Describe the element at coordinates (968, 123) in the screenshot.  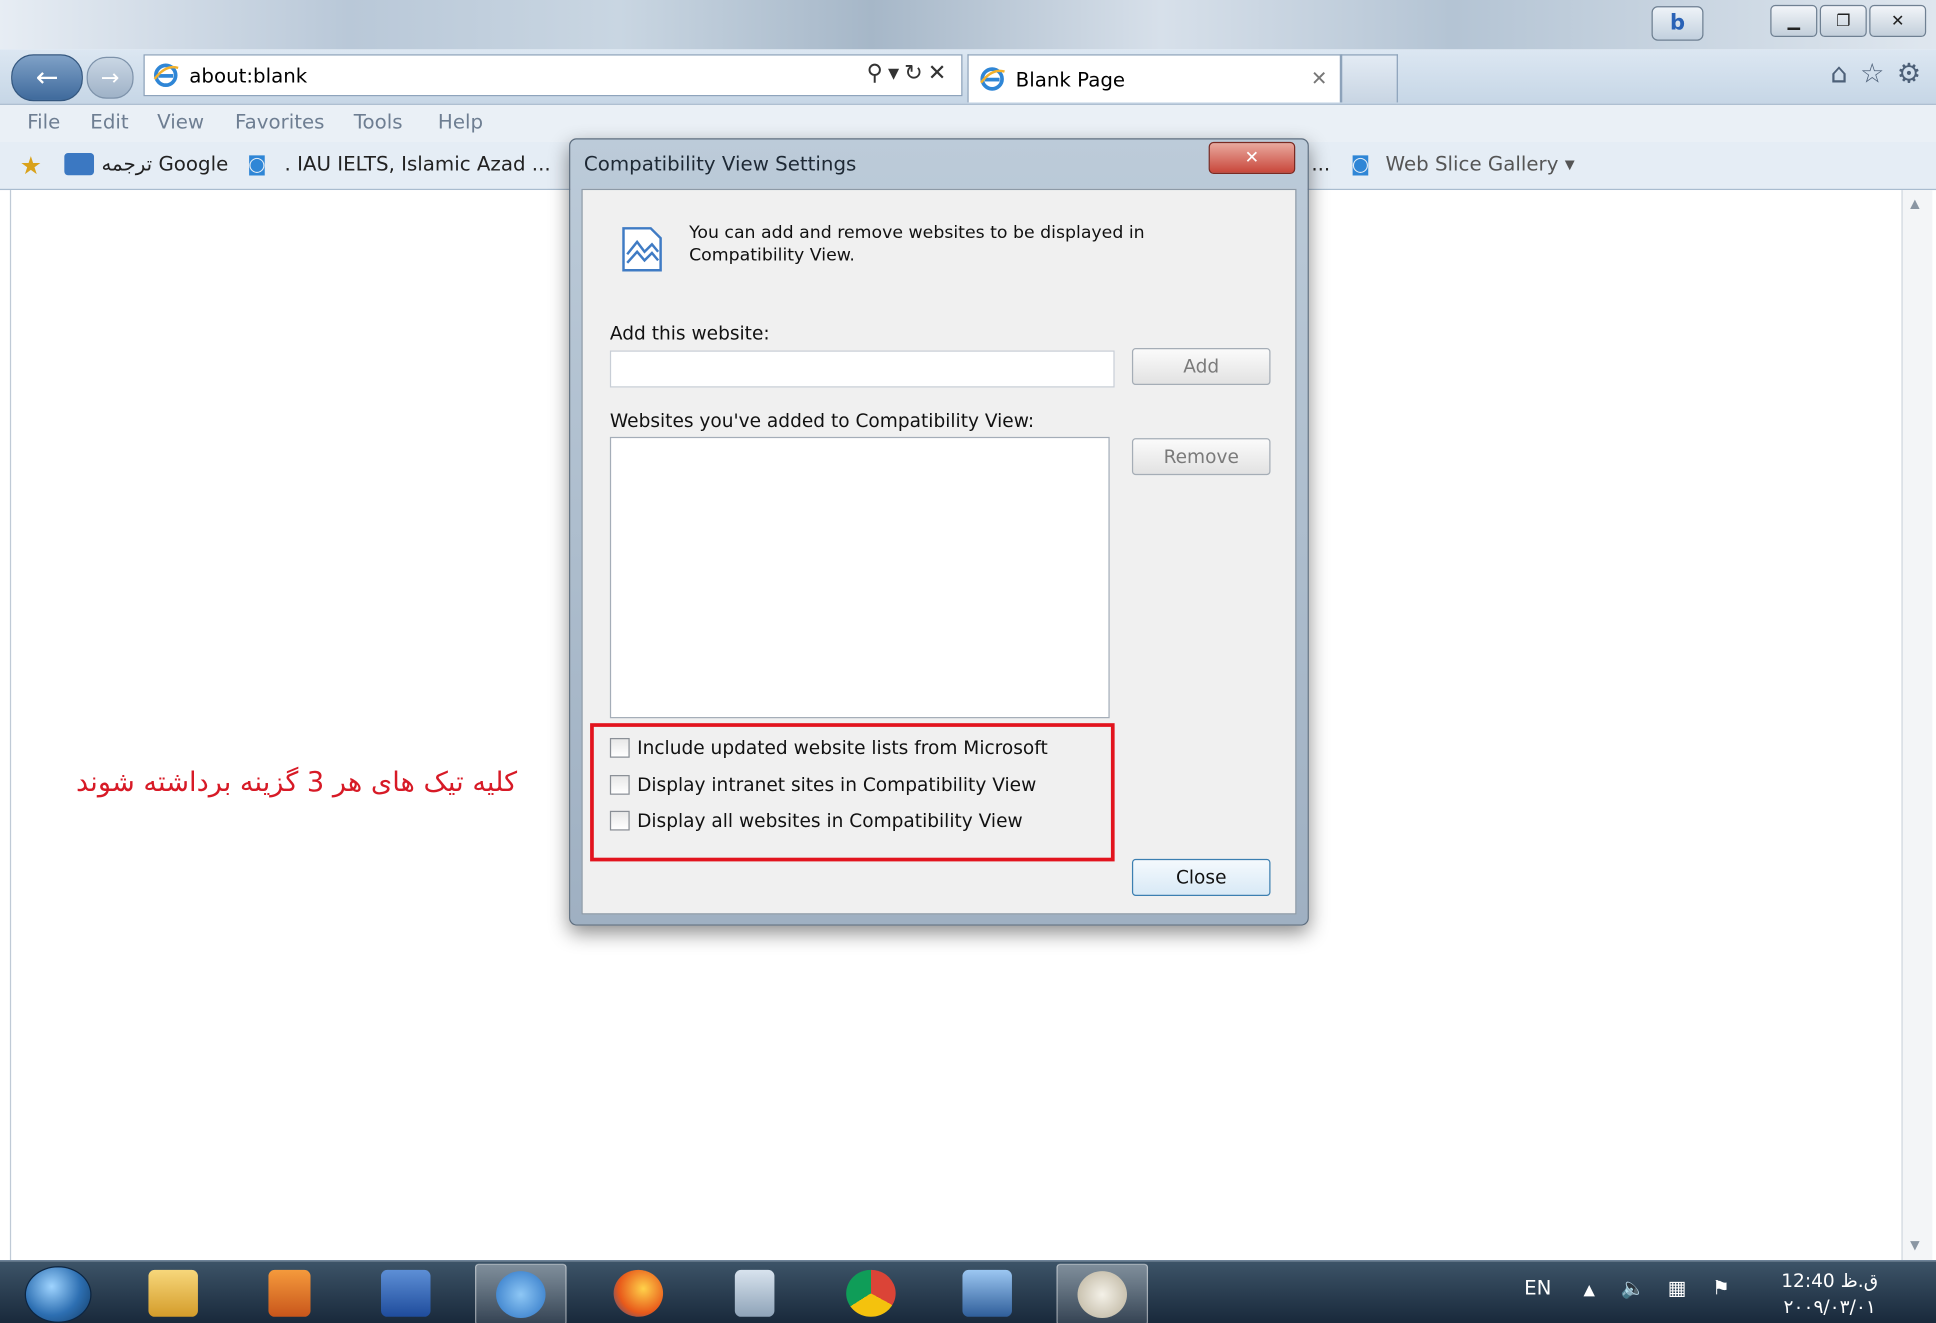
I see `menu-bar: File Edit View Favorites Tools Help` at that location.